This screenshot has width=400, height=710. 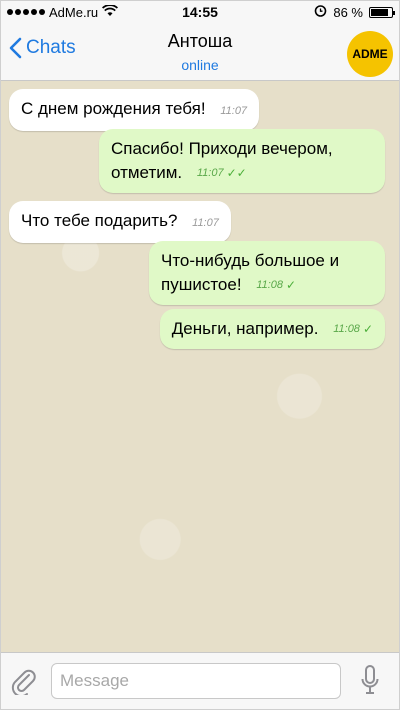 What do you see at coordinates (370, 682) in the screenshot?
I see `microphone-icon` at bounding box center [370, 682].